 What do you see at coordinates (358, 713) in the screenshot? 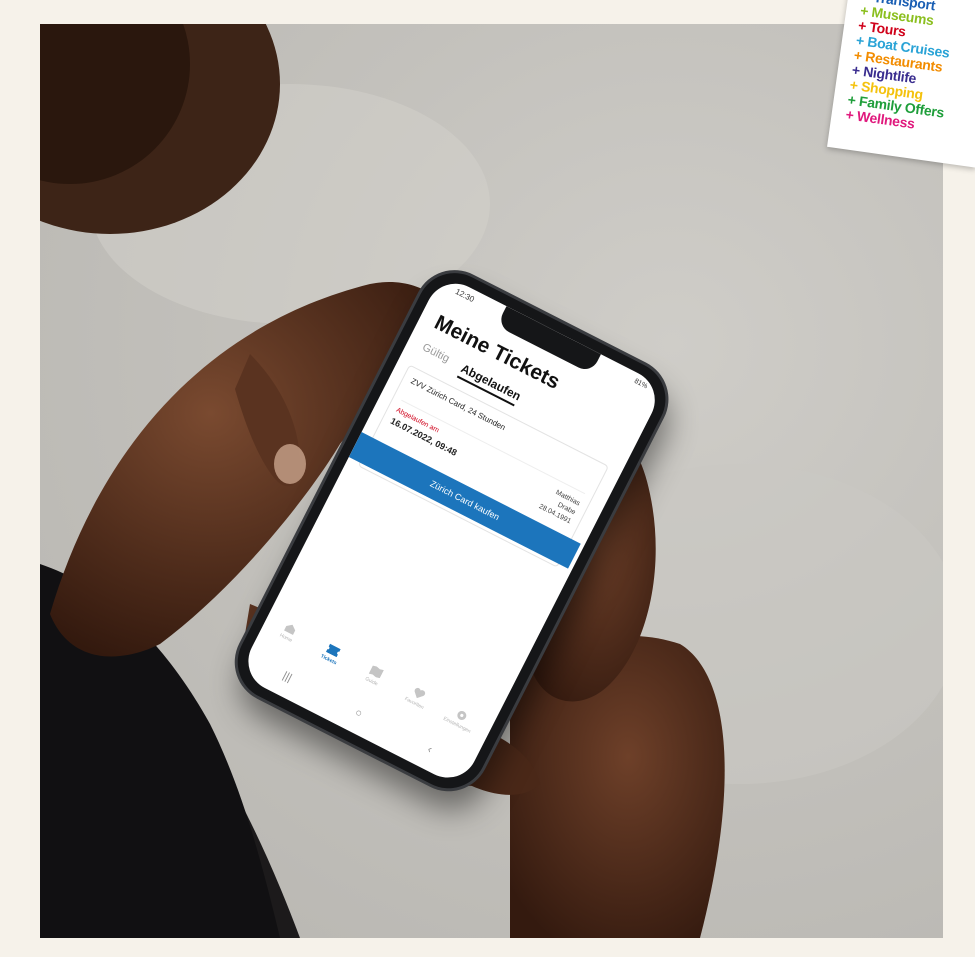
I see `home-system-button: ○` at bounding box center [358, 713].